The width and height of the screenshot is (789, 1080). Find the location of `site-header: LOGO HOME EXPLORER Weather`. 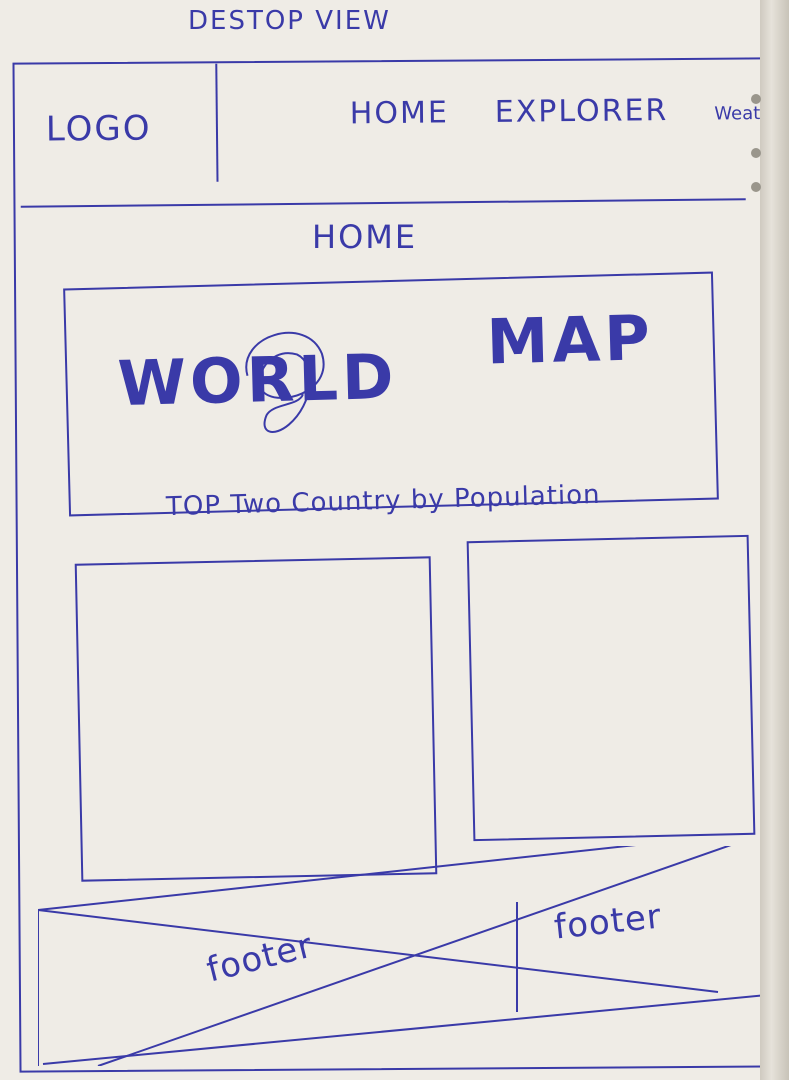

site-header: LOGO HOME EXPLORER Weather is located at coordinates (404, 133).